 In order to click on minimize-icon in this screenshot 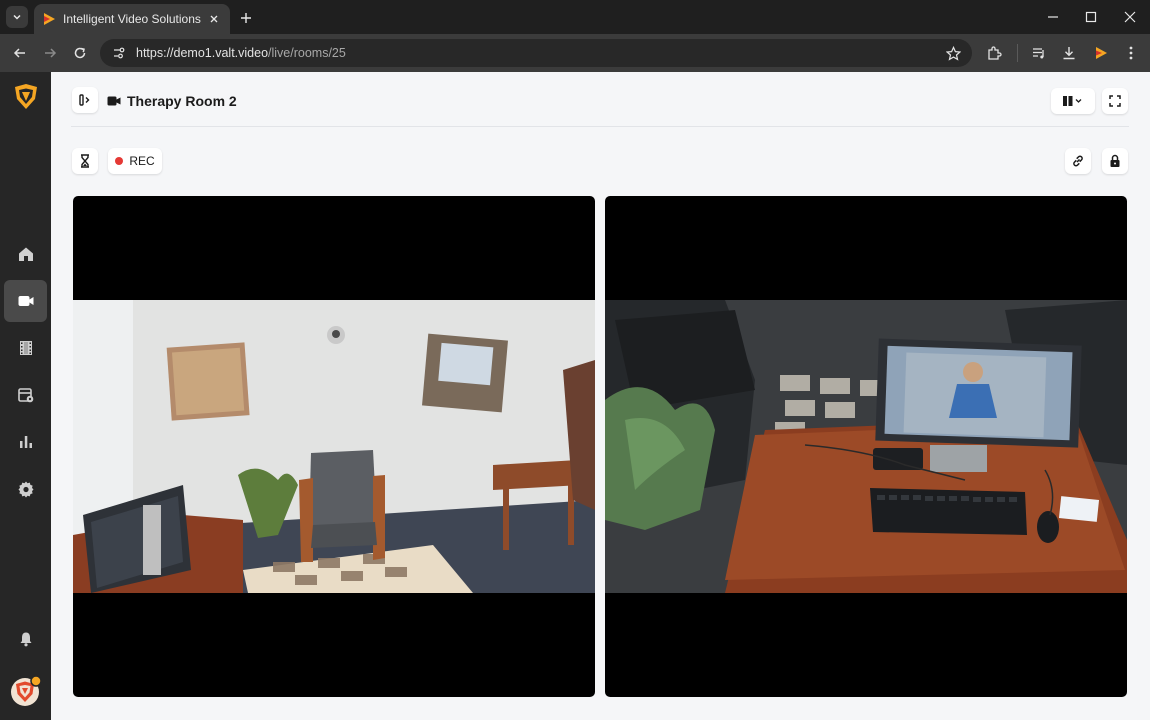, I will do `click(1053, 17)`.